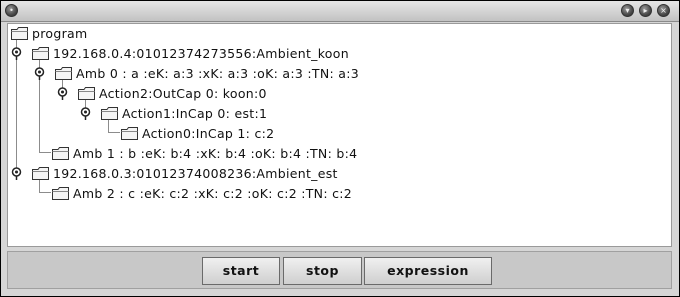  Describe the element at coordinates (663, 10) in the screenshot. I see `close-icon: ×` at that location.